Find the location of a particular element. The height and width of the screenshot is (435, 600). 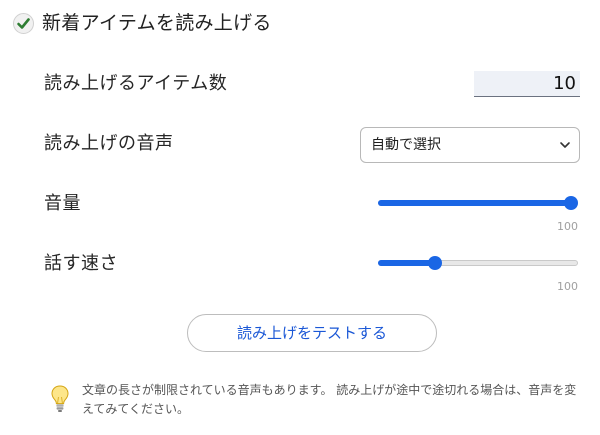

lightbulb-icon is located at coordinates (60, 398).